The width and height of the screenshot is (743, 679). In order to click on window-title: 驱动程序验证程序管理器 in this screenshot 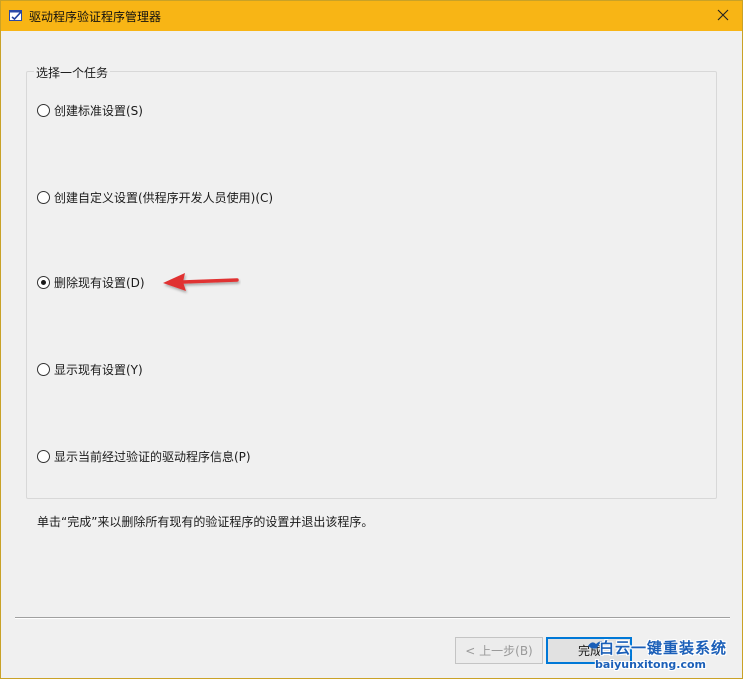, I will do `click(95, 17)`.